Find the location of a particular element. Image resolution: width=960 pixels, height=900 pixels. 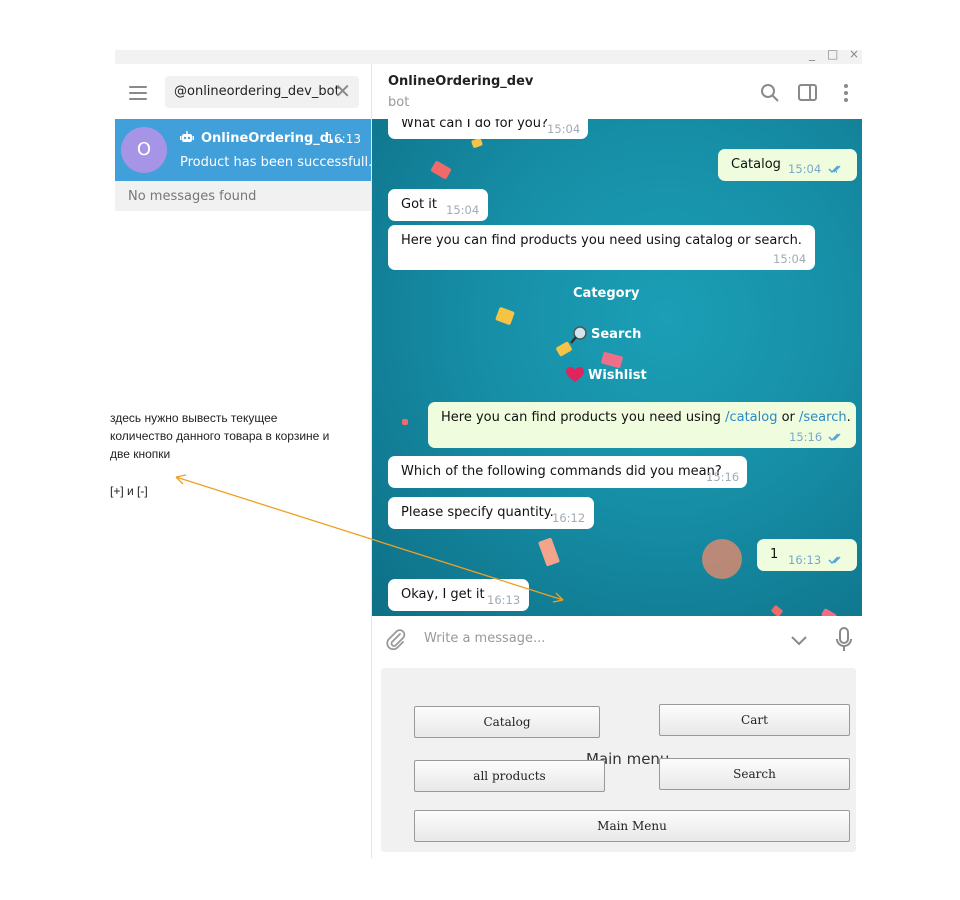

search-icon is located at coordinates (770, 93).